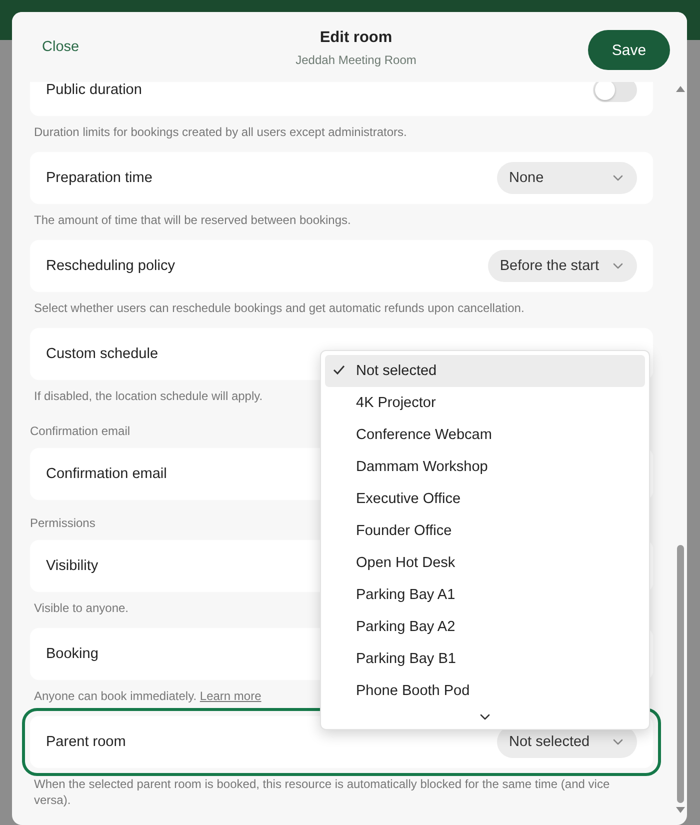  I want to click on section-heading: Permissions, so click(63, 523).